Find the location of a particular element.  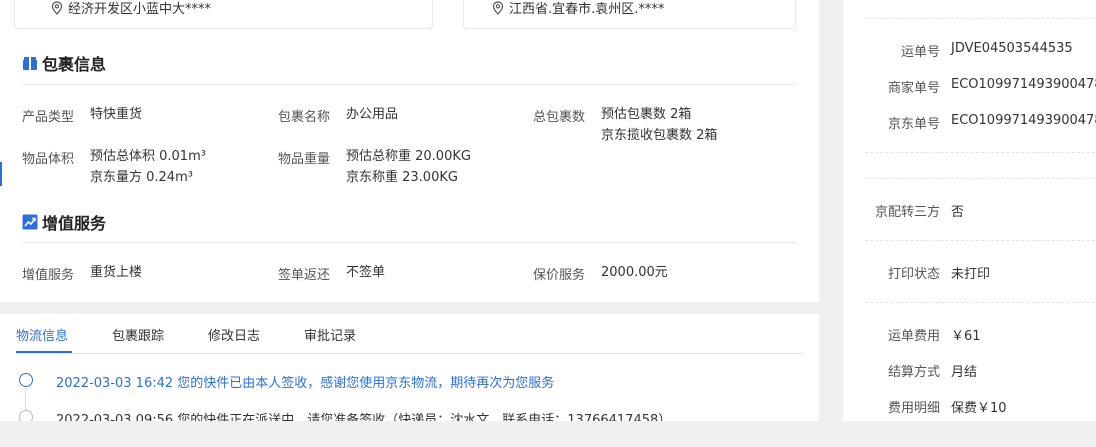

field-value-product-type: 特快重货 is located at coordinates (116, 114).